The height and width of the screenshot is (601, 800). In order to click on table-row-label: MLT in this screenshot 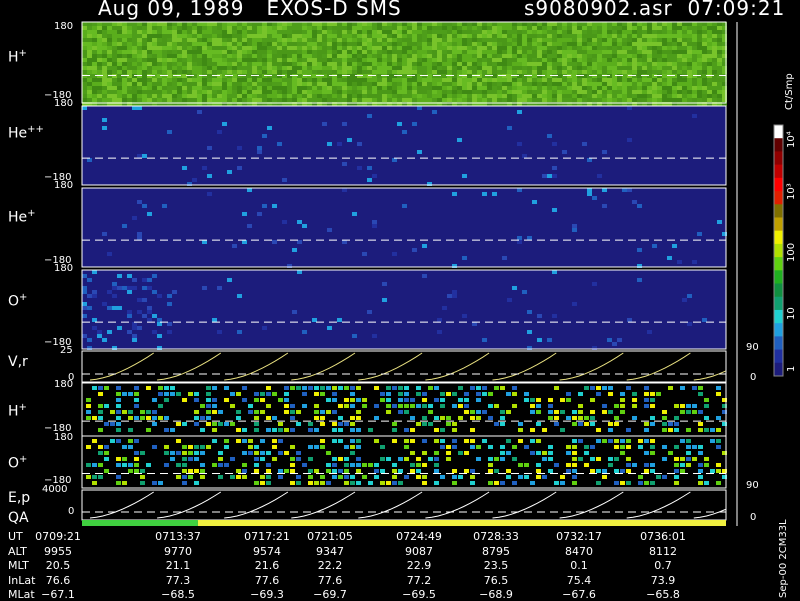, I will do `click(18, 565)`.